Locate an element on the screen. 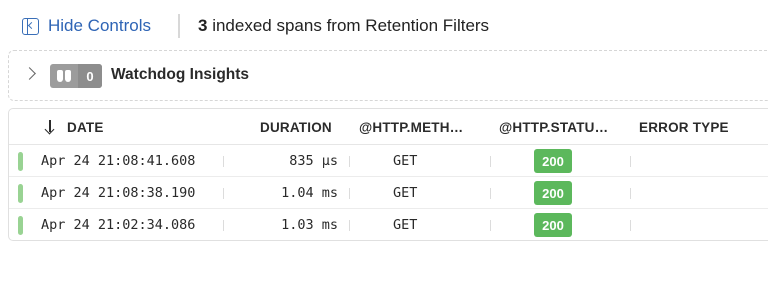 The image size is (768, 282). span-count-text: 3 indexed spans from Retention Filters is located at coordinates (343, 26).